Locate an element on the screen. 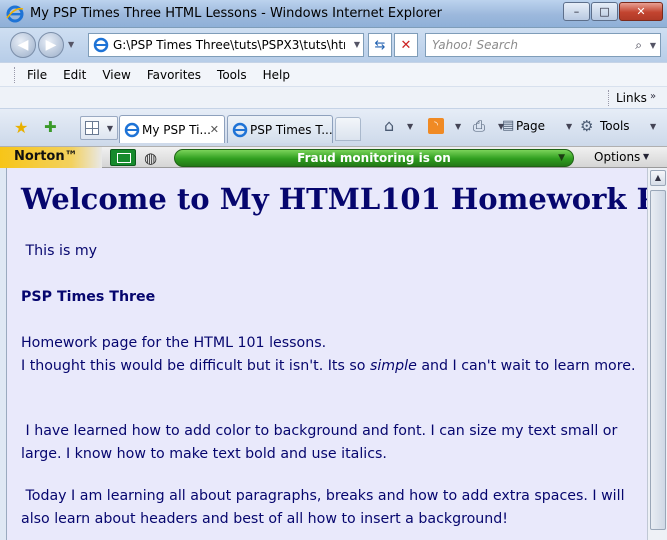 This screenshot has width=667, height=540. vertical-scrollbar: ▲ is located at coordinates (657, 354).